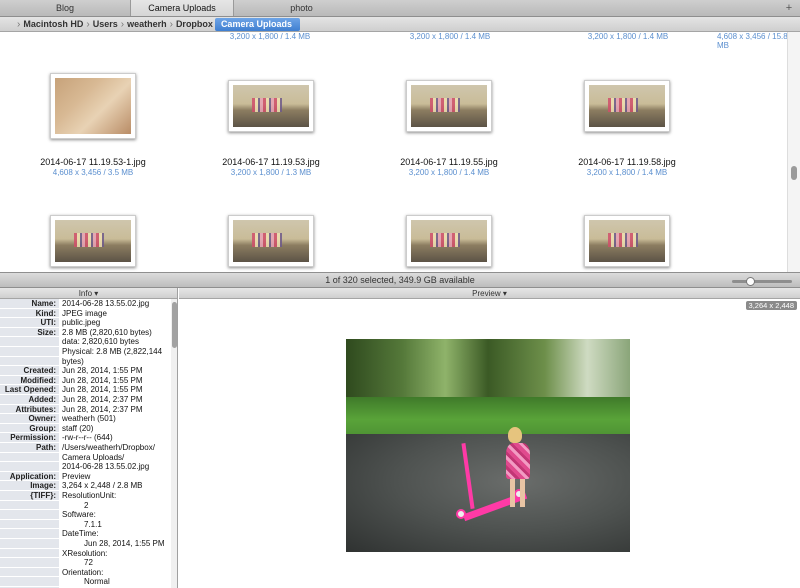  Describe the element at coordinates (627, 162) in the screenshot. I see `file-name: 2014-06-17 11.19.58.jpg` at that location.